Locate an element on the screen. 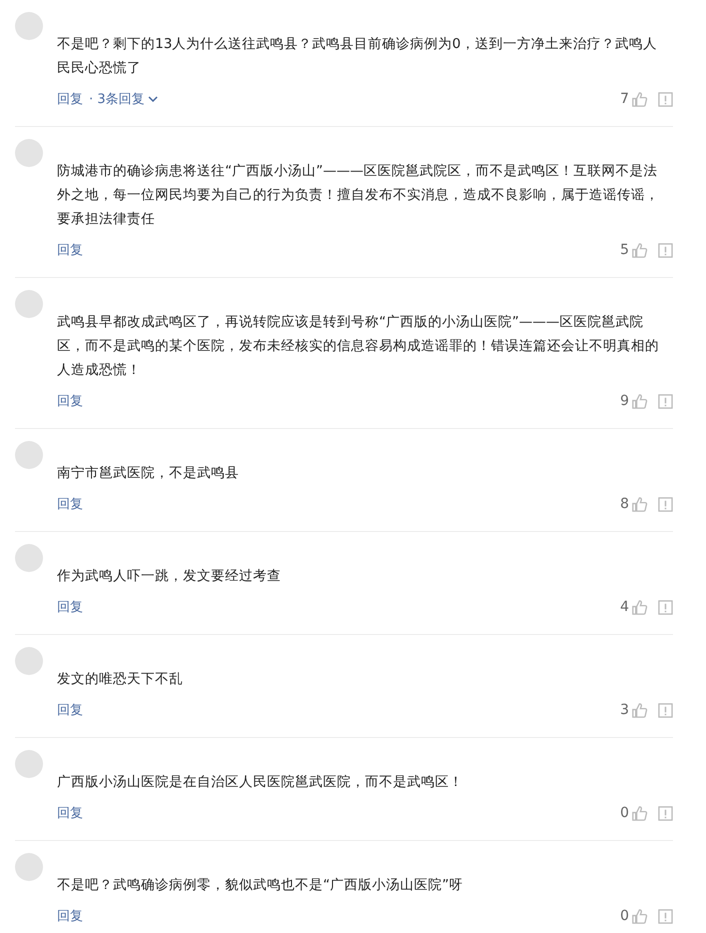  comment-text: 防城港市的确诊病患将送往“广西版小汤山”———区医院邕武院区，而不是武鸣区！互联网不是法外之地，每一位网民均要为自己的行为负责！擅自发布不实消息，造成不良影响，属于造谣传谣，要承担法律责任 is located at coordinates (358, 195).